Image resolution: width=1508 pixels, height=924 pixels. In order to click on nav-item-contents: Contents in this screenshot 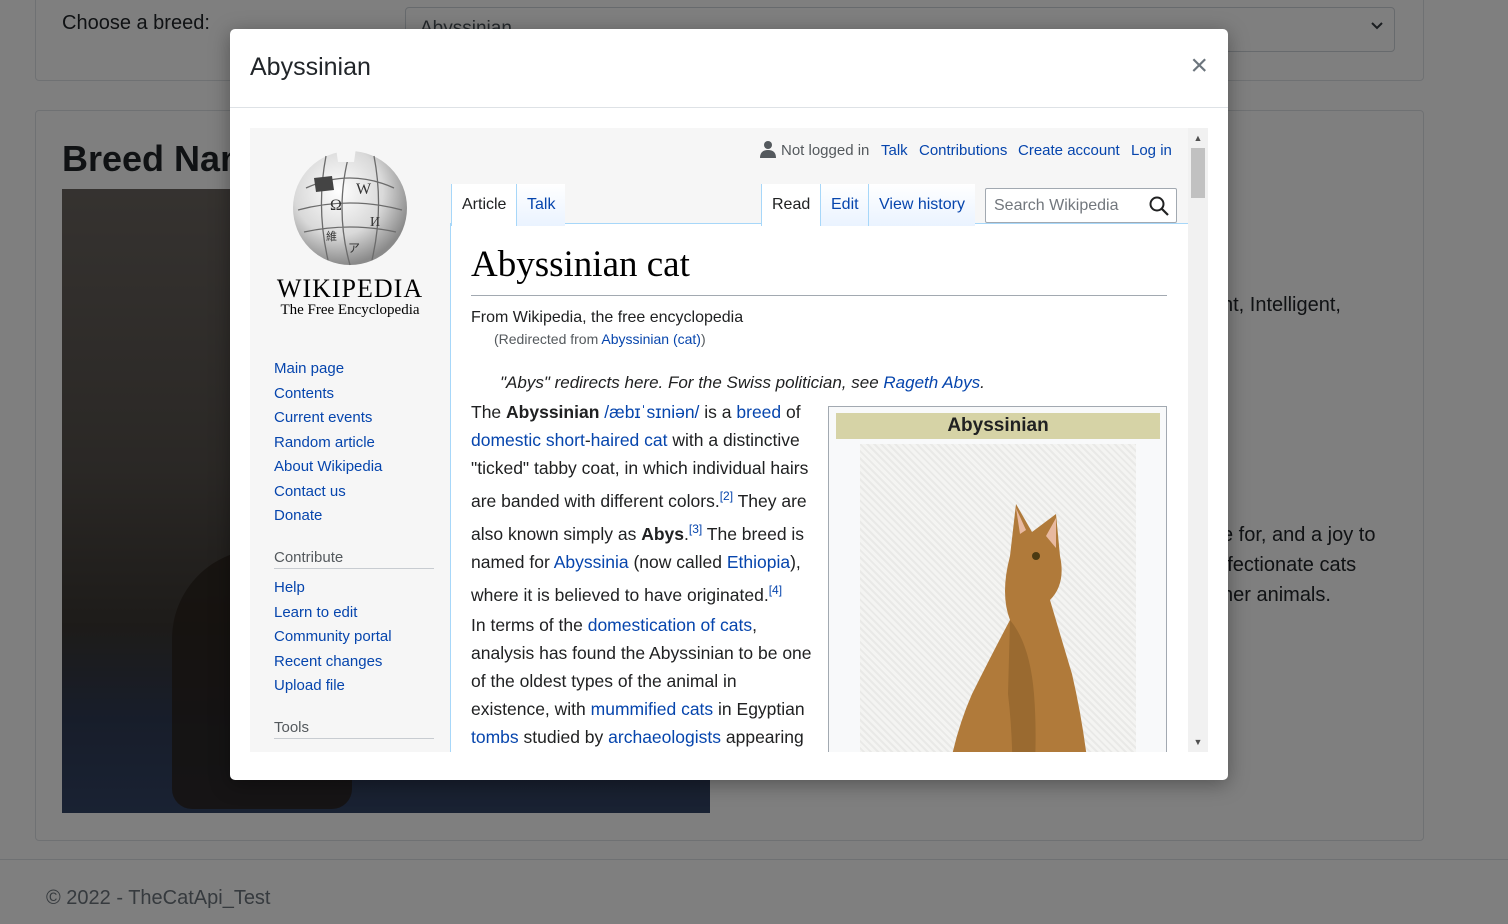, I will do `click(359, 394)`.